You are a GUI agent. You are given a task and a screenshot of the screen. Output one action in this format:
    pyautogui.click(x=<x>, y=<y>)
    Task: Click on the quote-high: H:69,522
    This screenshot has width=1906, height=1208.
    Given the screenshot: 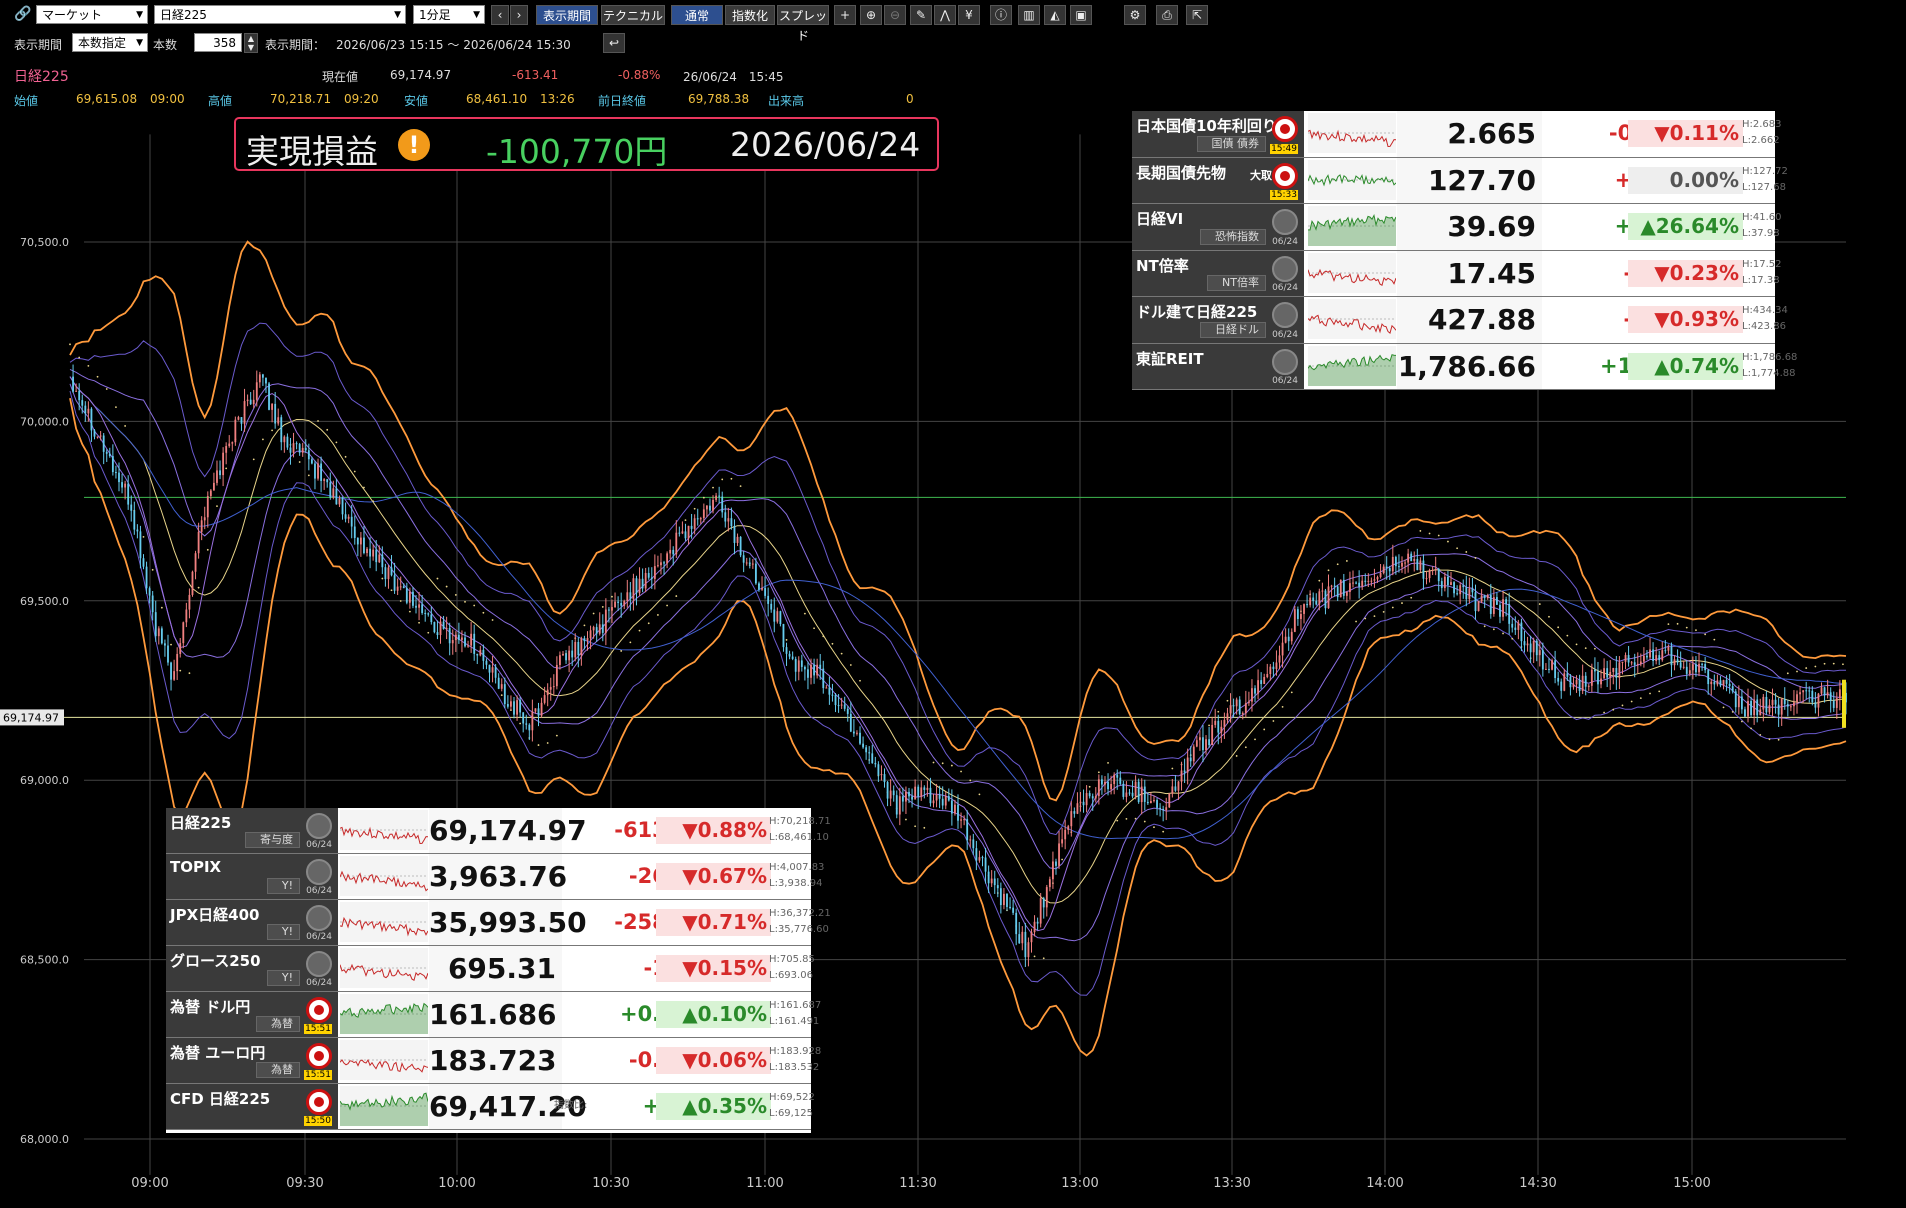 What is the action you would take?
    pyautogui.click(x=792, y=1097)
    